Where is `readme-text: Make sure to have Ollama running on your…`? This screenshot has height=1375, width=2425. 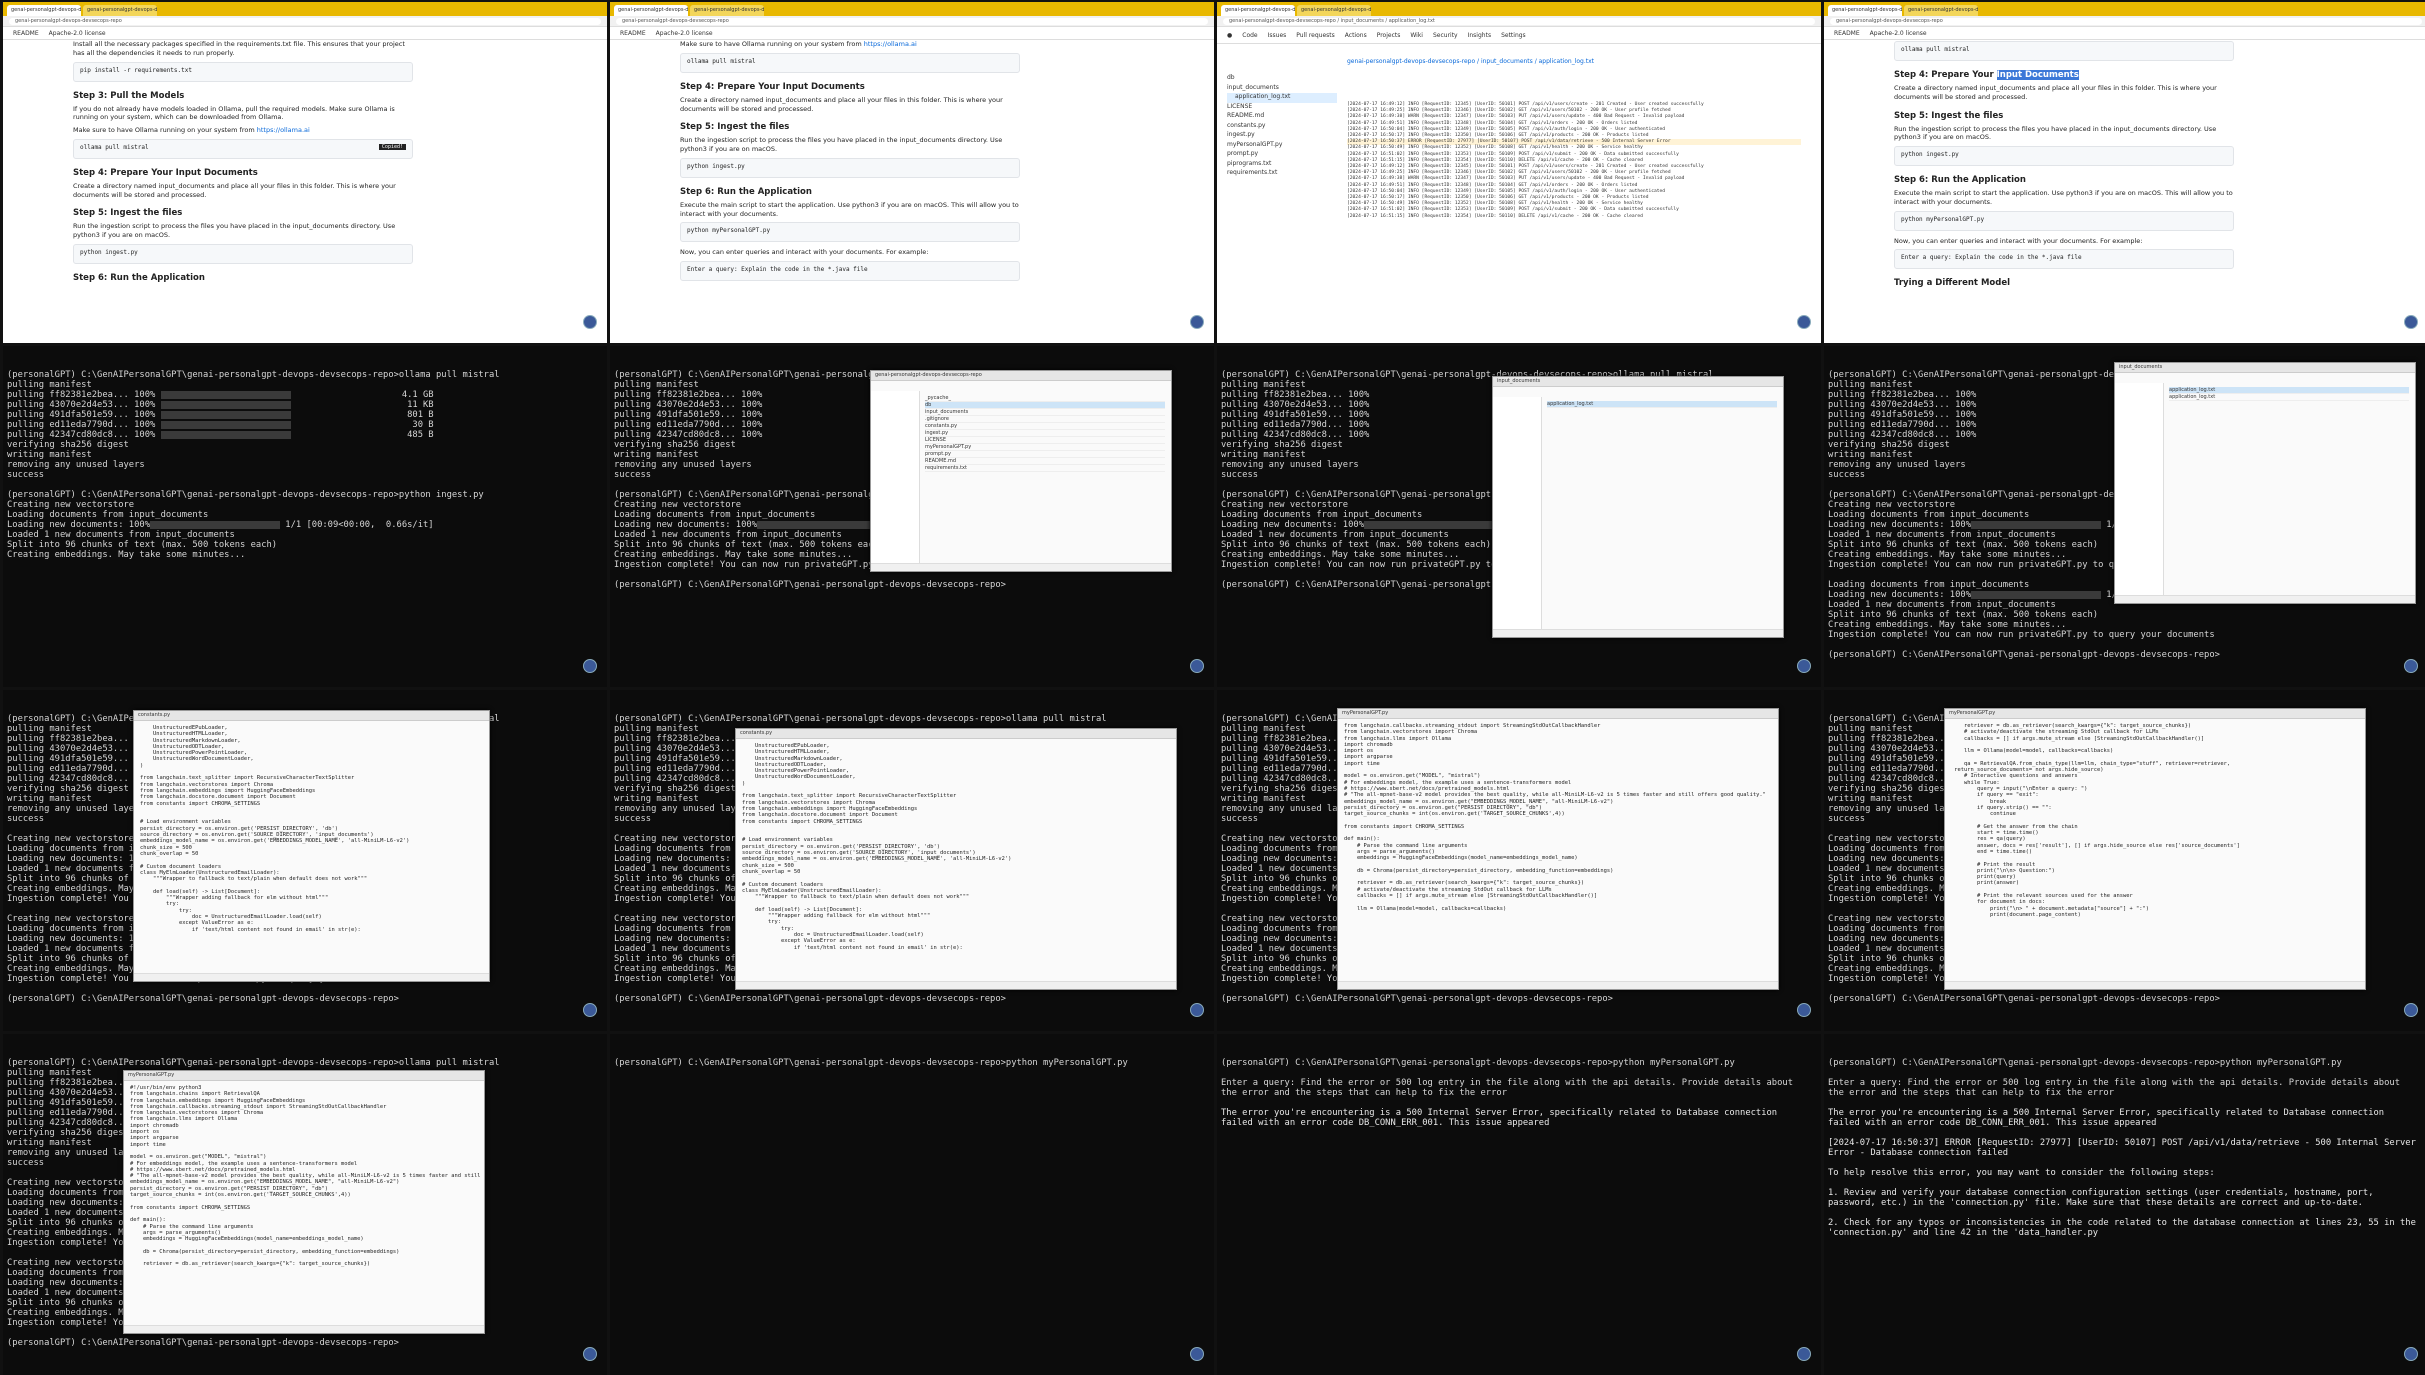 readme-text: Make sure to have Ollama running on your… is located at coordinates (798, 44).